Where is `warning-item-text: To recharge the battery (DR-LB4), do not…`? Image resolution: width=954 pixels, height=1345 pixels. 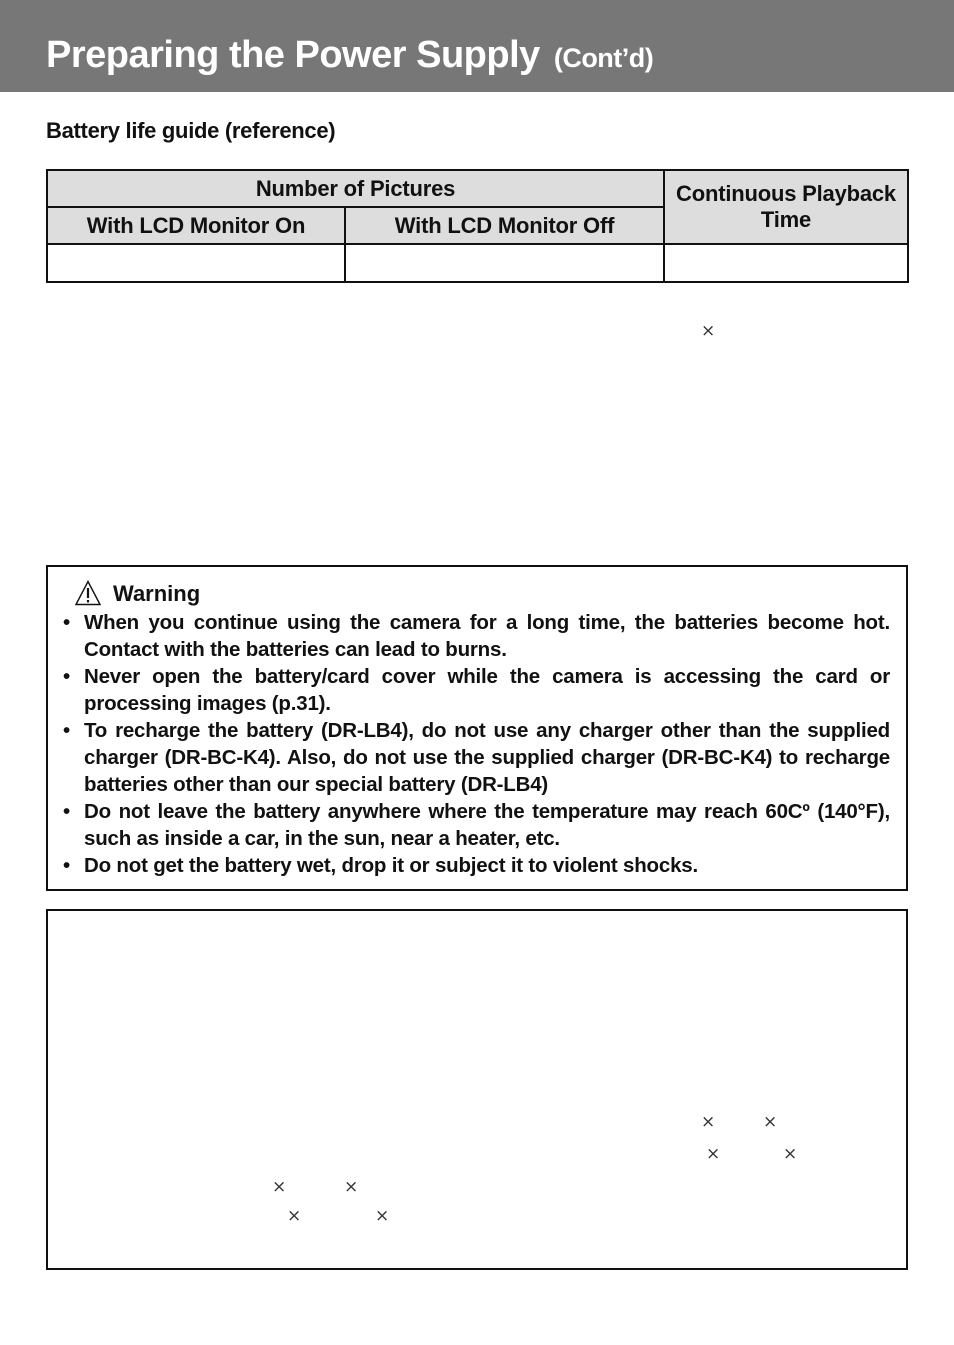
warning-item-text: To recharge the battery (DR-LB4), do not… is located at coordinates (487, 757).